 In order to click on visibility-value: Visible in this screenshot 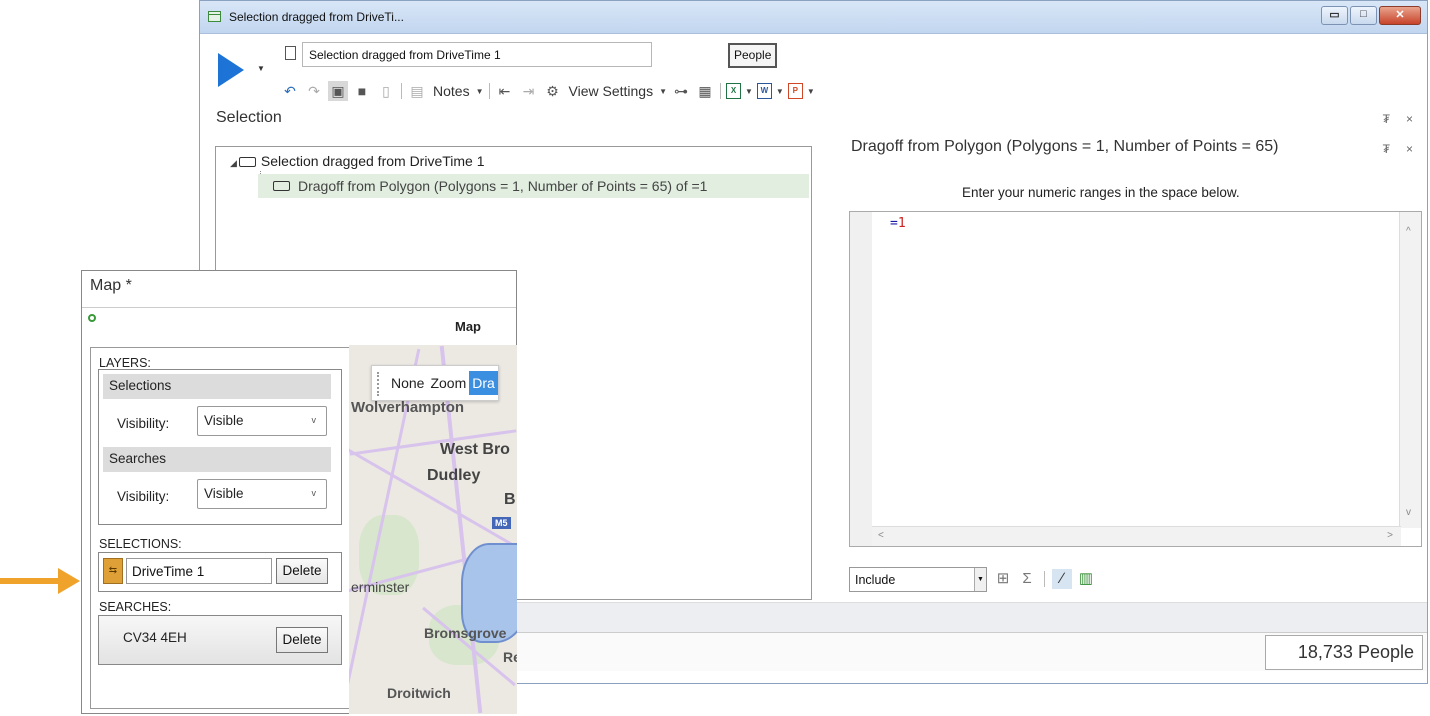, I will do `click(224, 420)`.